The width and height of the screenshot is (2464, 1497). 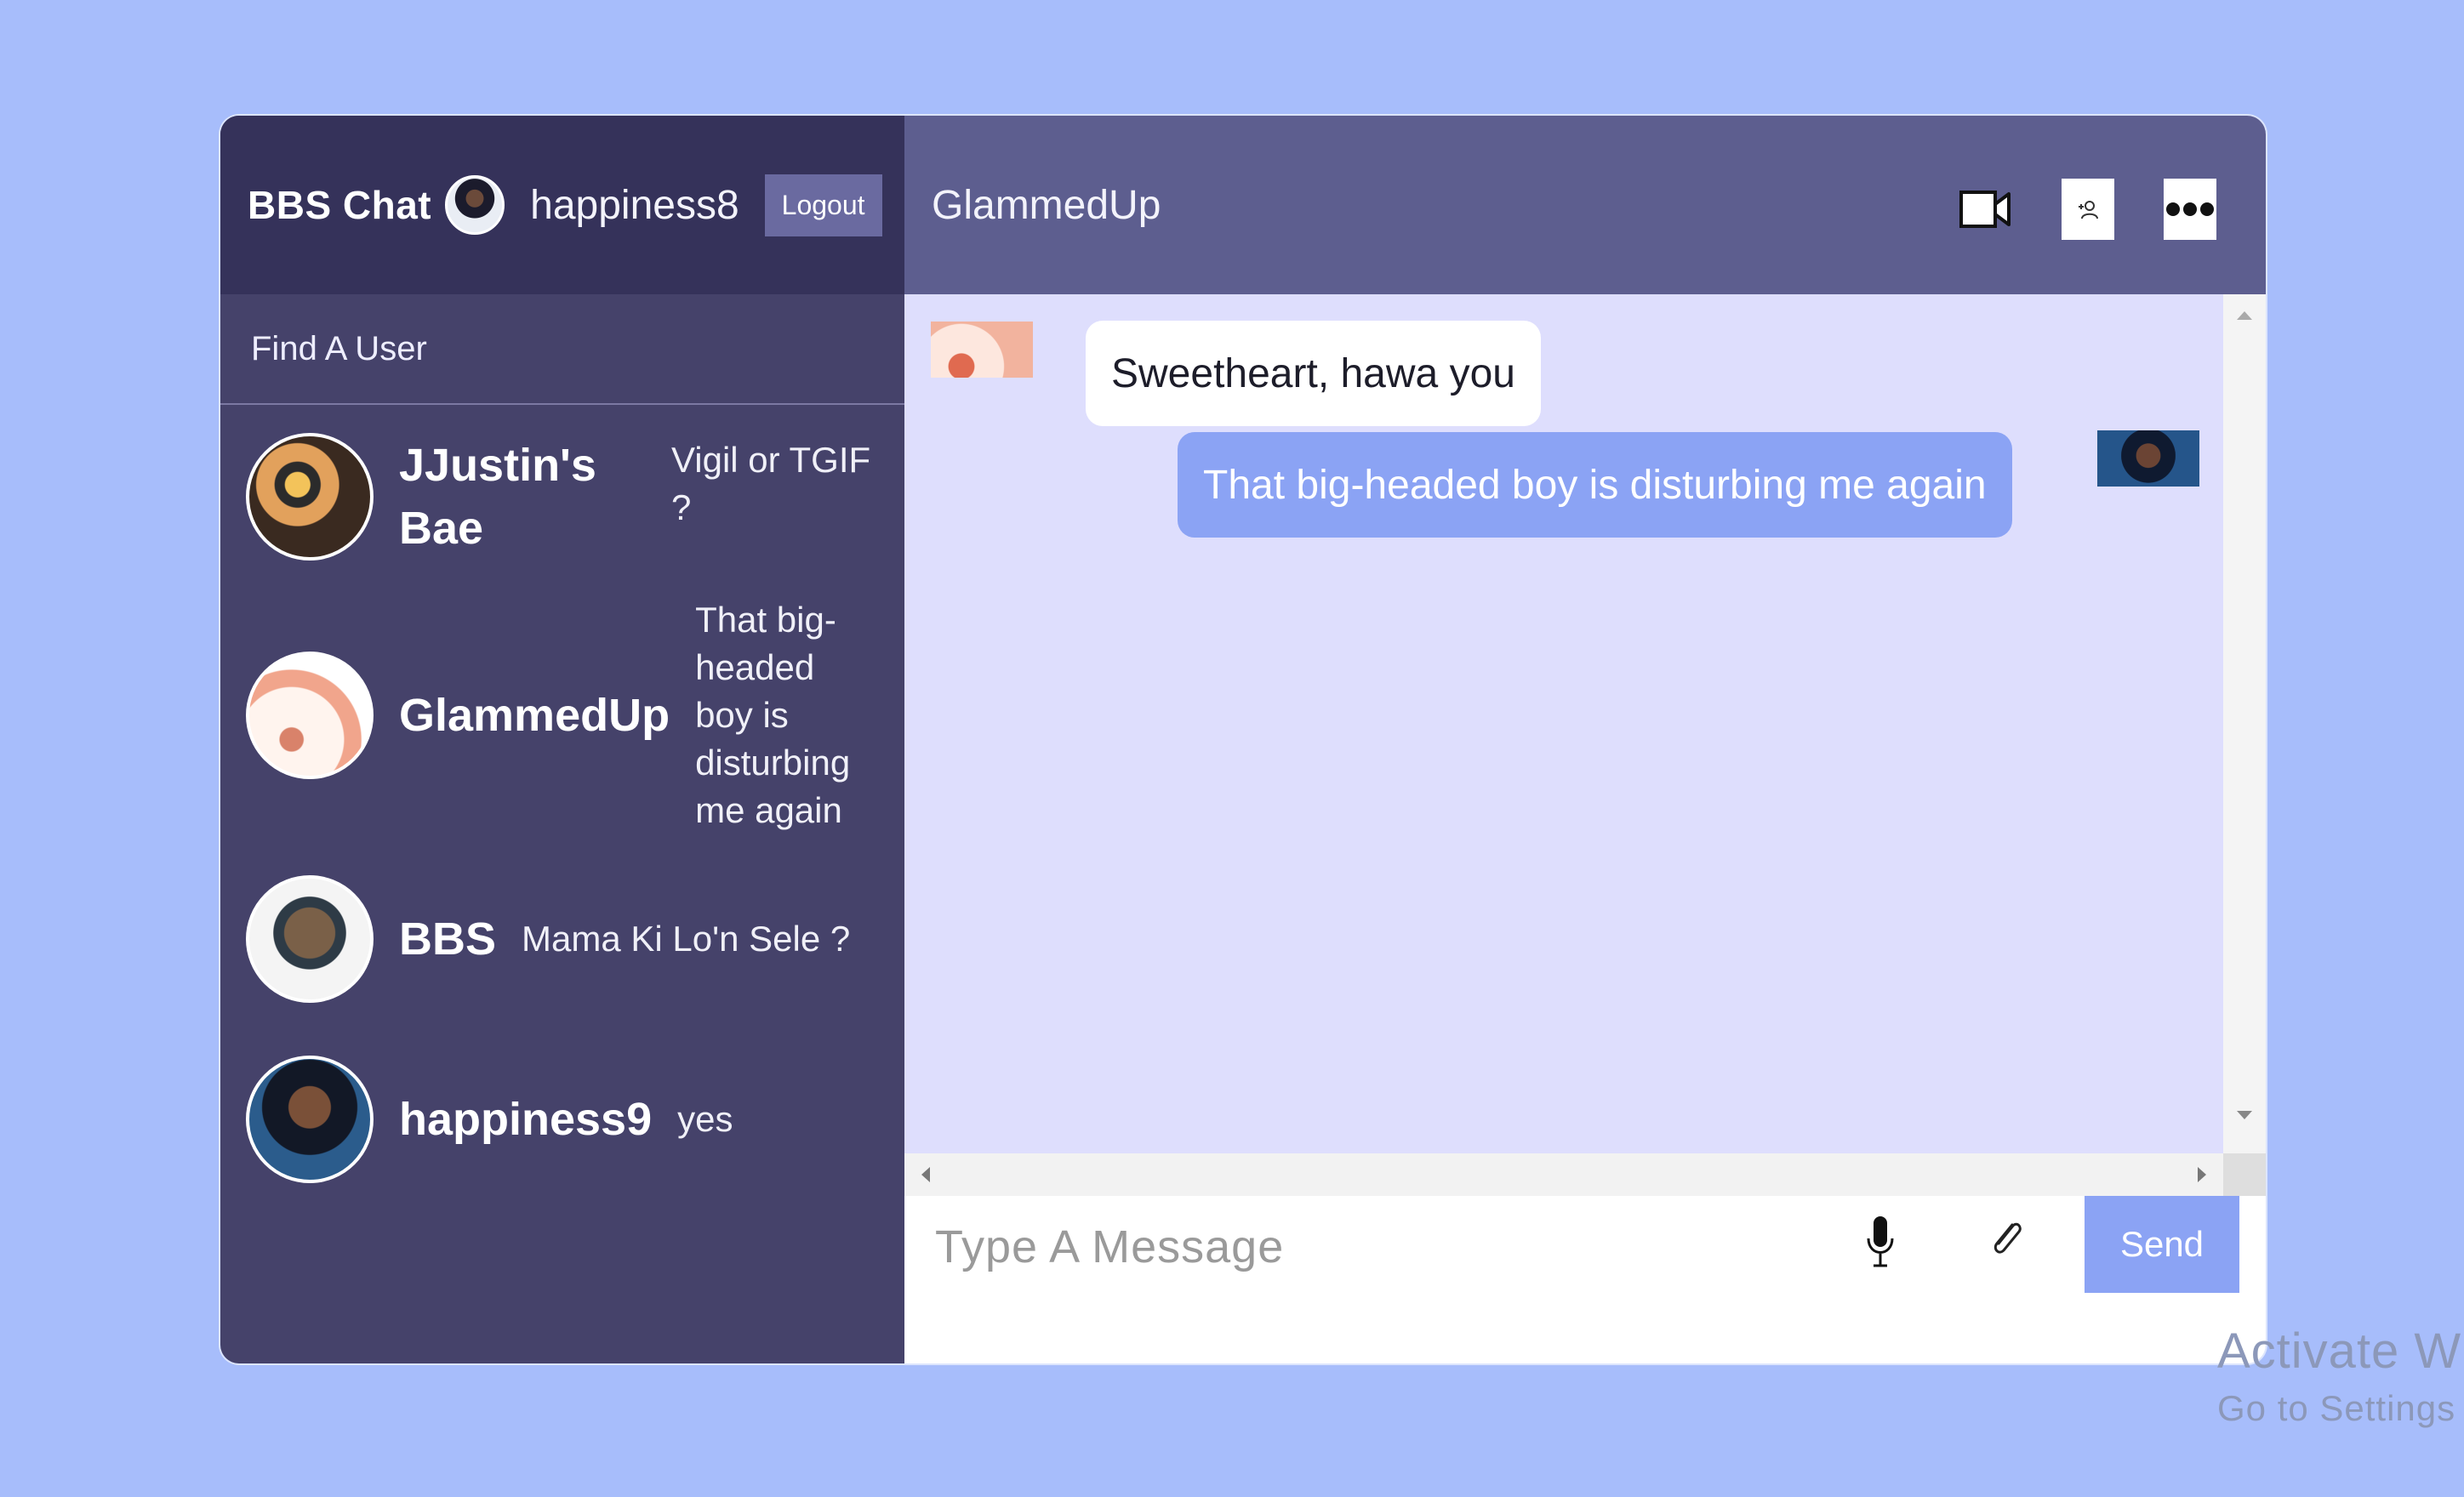 What do you see at coordinates (562, 349) in the screenshot?
I see `find-user-link: Find A User` at bounding box center [562, 349].